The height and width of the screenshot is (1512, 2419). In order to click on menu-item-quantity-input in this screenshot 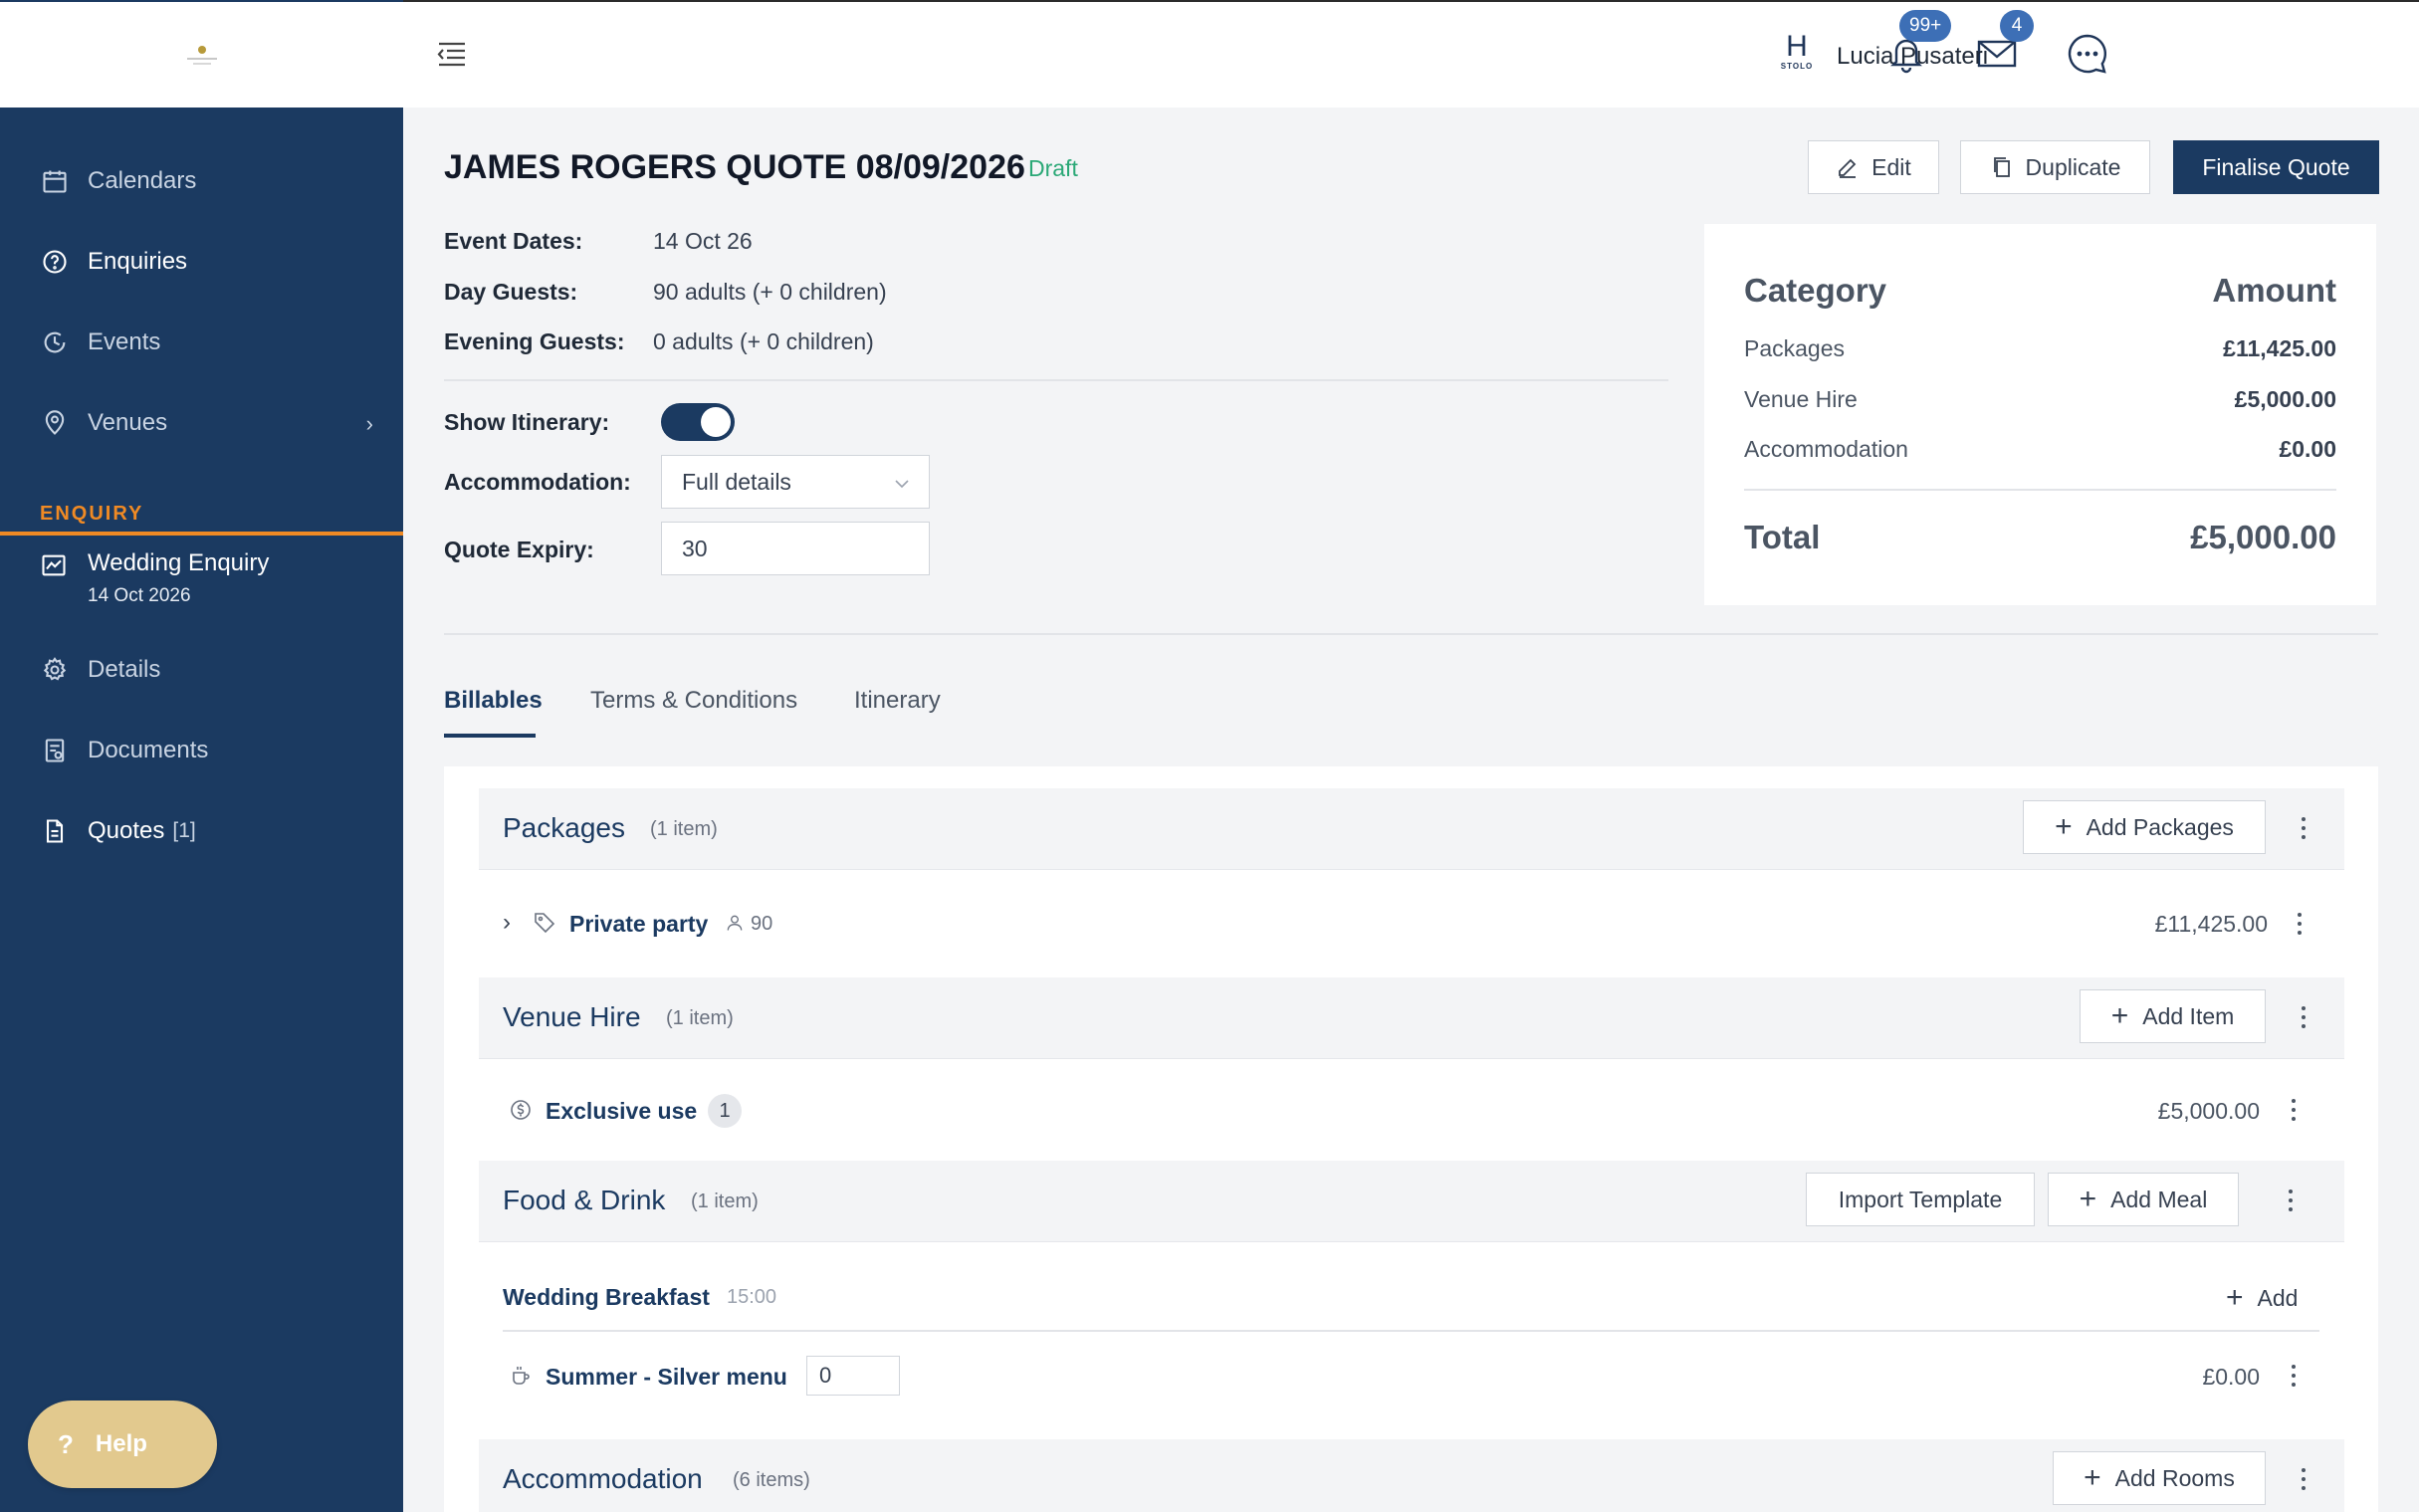, I will do `click(853, 1376)`.